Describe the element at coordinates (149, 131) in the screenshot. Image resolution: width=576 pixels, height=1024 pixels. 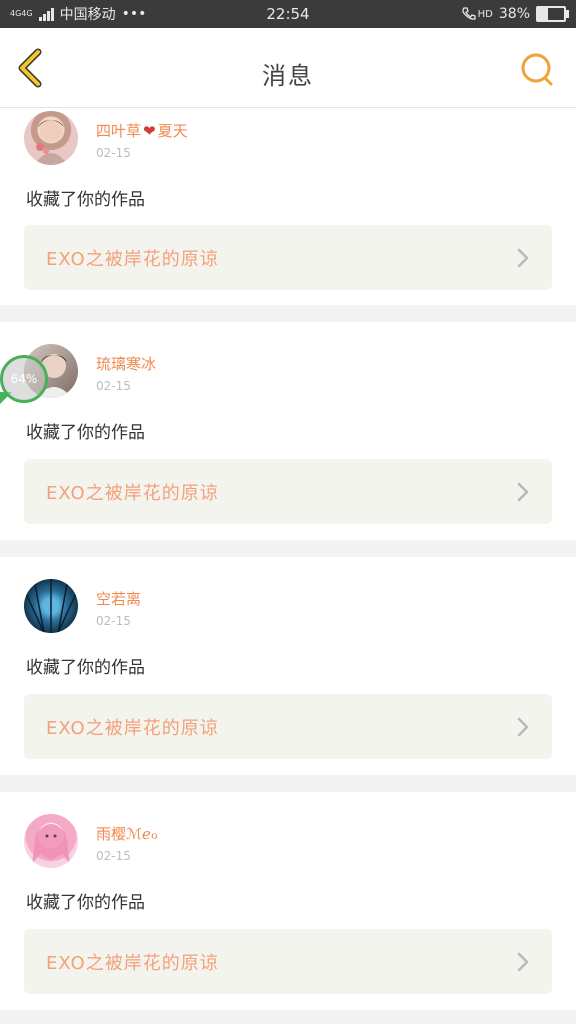
I see `heart-icon: ❤` at that location.